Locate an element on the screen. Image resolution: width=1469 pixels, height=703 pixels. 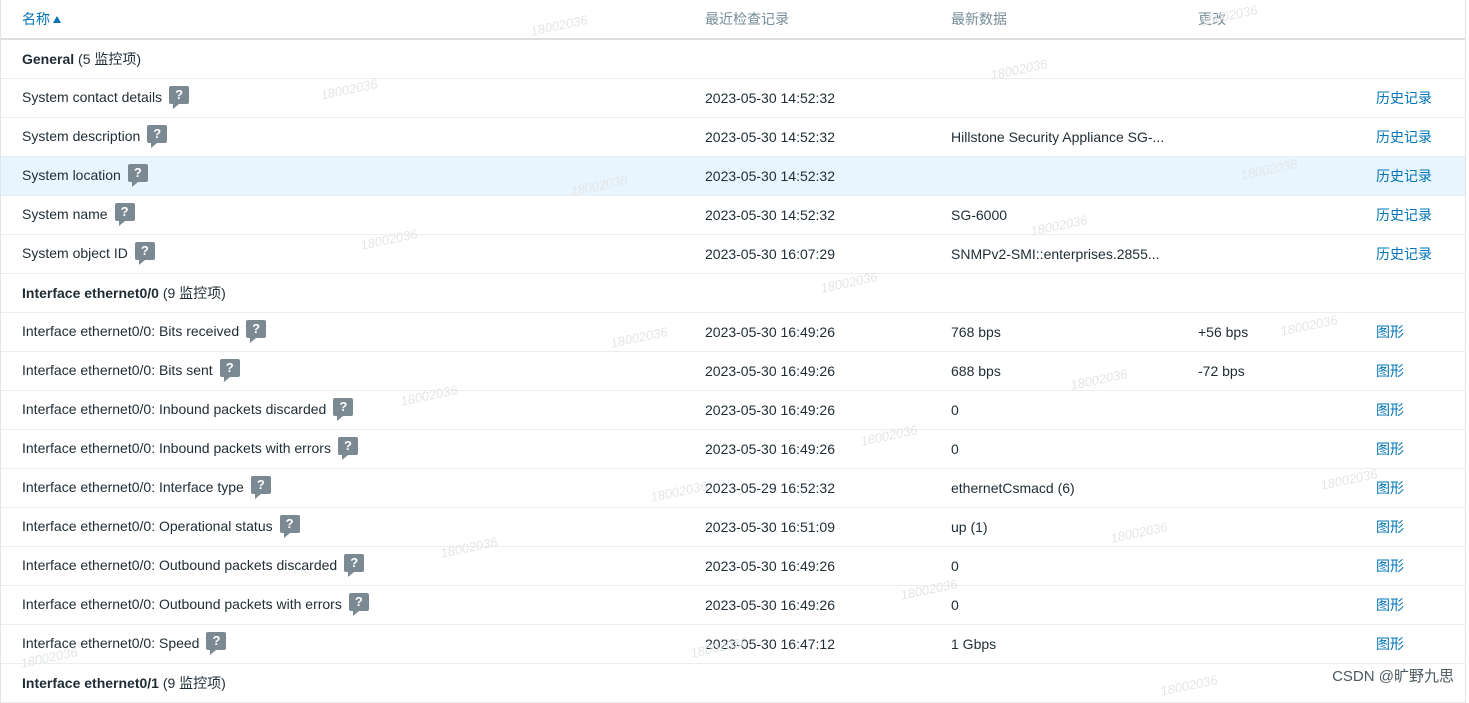
item-latest-data: 768 bps is located at coordinates (976, 332).